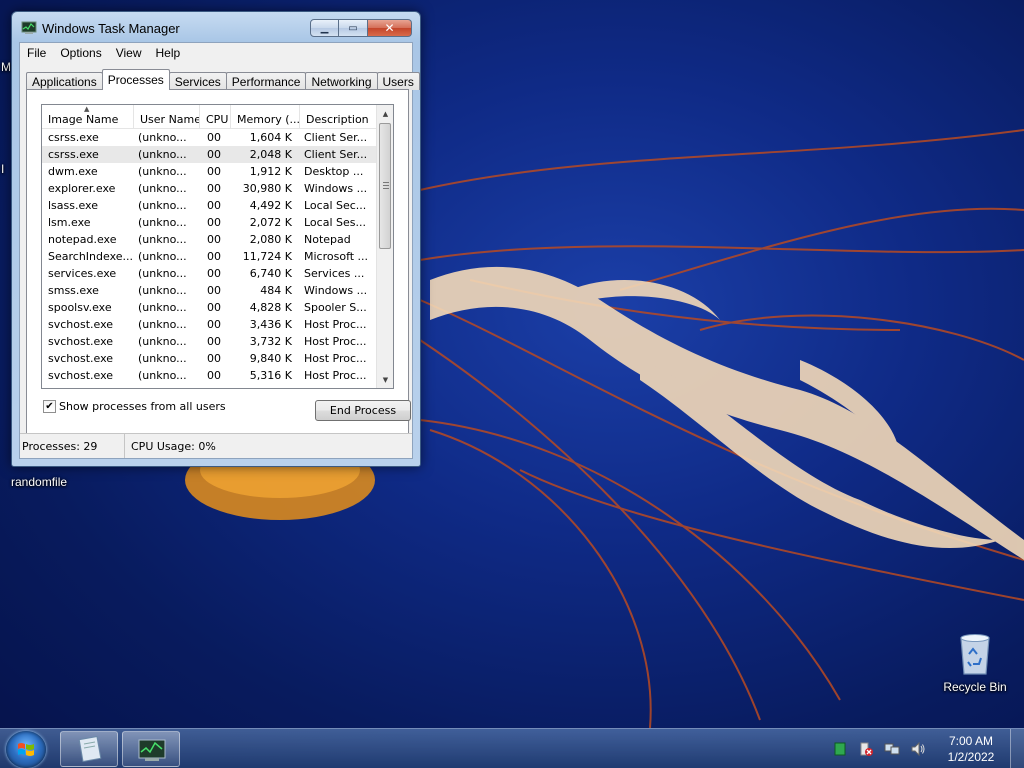 The height and width of the screenshot is (768, 1024). What do you see at coordinates (270, 222) in the screenshot?
I see `cell-memory: 2,072 K` at bounding box center [270, 222].